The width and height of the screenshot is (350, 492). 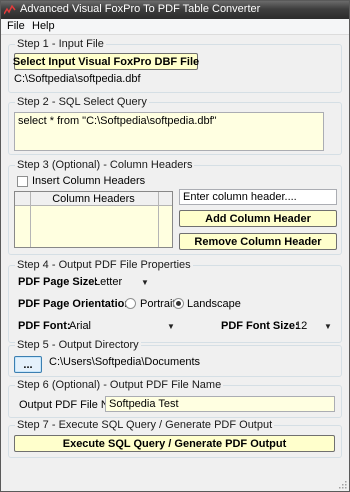 What do you see at coordinates (258, 241) in the screenshot?
I see `remove-column-header-button: Remove Column Header` at bounding box center [258, 241].